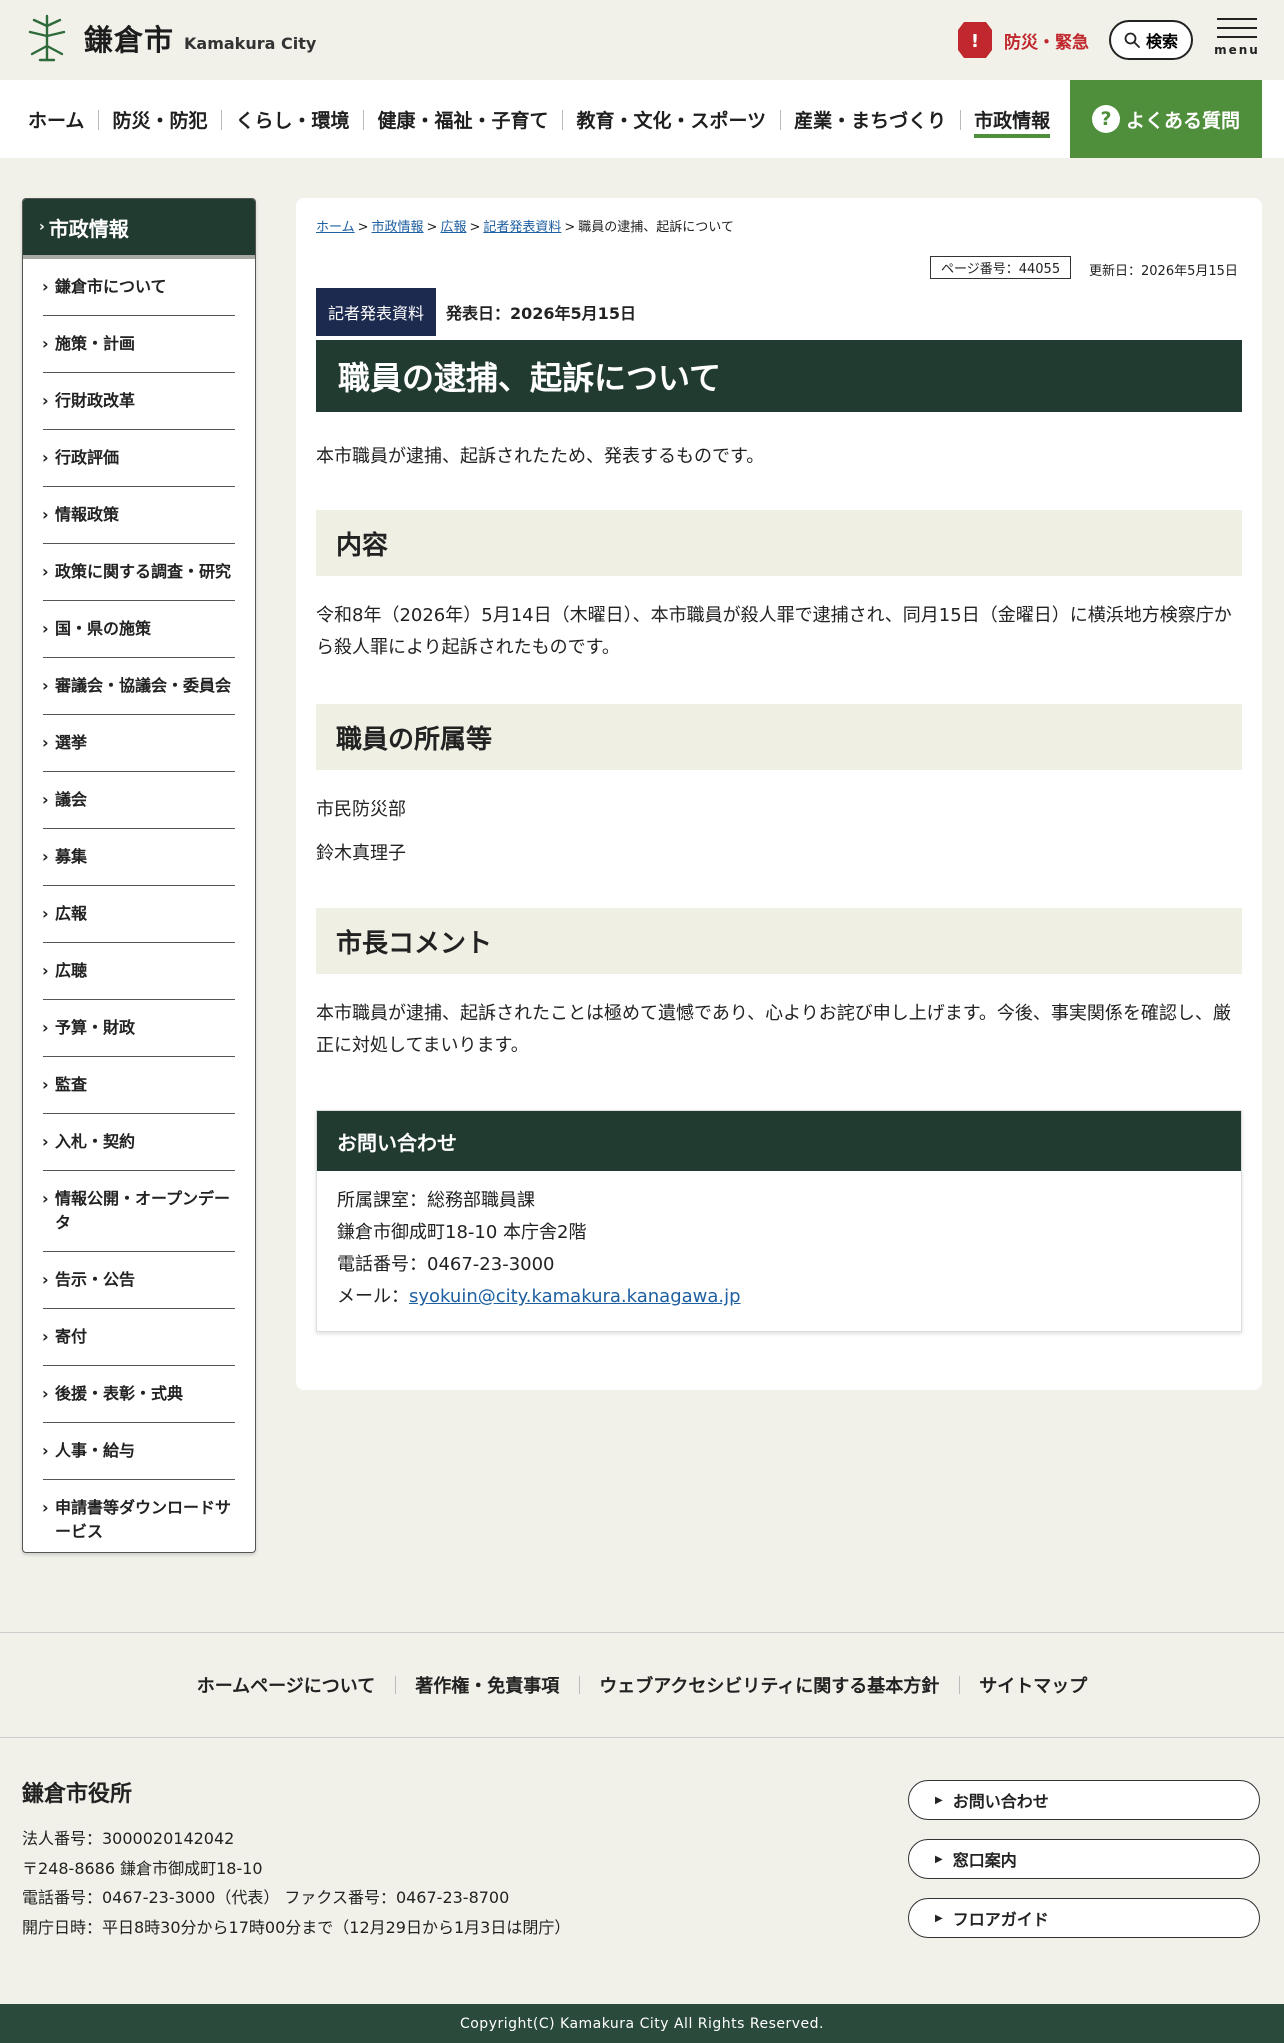  Describe the element at coordinates (129, 40) in the screenshot. I see `logo-japanese-name: 鎌倉市` at that location.